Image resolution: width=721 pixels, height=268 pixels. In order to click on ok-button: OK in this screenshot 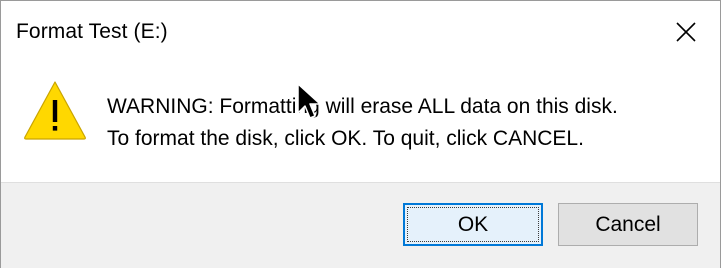, I will do `click(473, 224)`.